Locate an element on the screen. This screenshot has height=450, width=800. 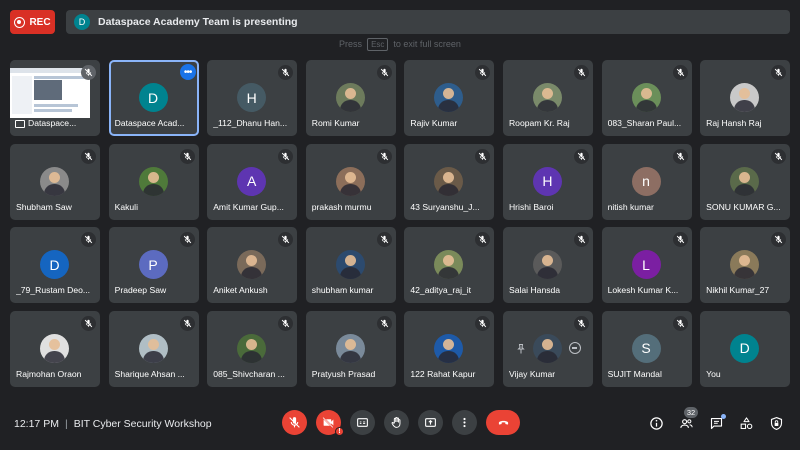
participant-tile: Rajiv Kumar is located at coordinates (449, 98).